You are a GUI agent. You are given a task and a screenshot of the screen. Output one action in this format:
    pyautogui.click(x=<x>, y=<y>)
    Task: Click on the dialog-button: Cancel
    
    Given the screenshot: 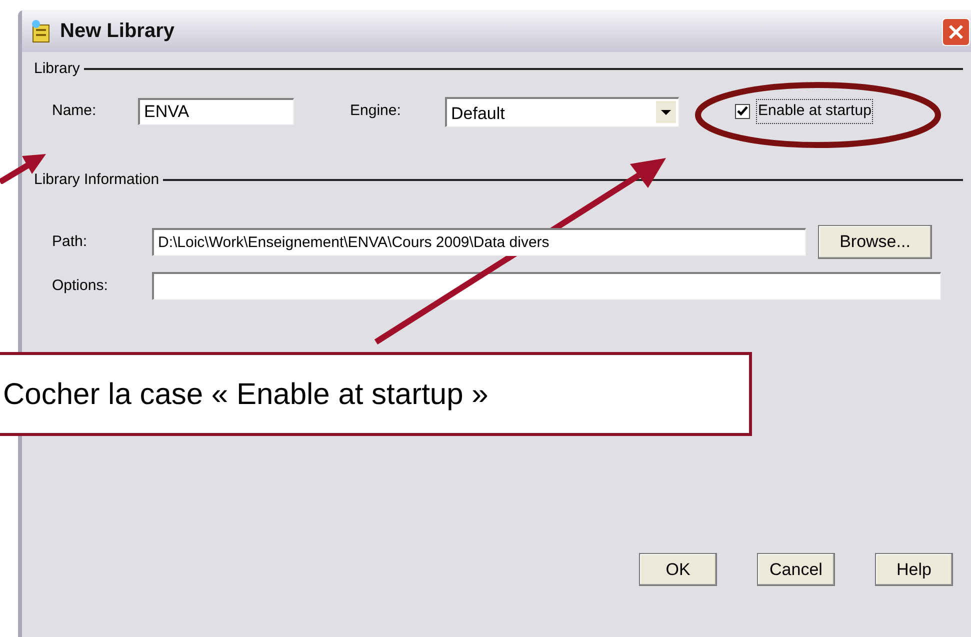 What is the action you would take?
    pyautogui.click(x=796, y=569)
    